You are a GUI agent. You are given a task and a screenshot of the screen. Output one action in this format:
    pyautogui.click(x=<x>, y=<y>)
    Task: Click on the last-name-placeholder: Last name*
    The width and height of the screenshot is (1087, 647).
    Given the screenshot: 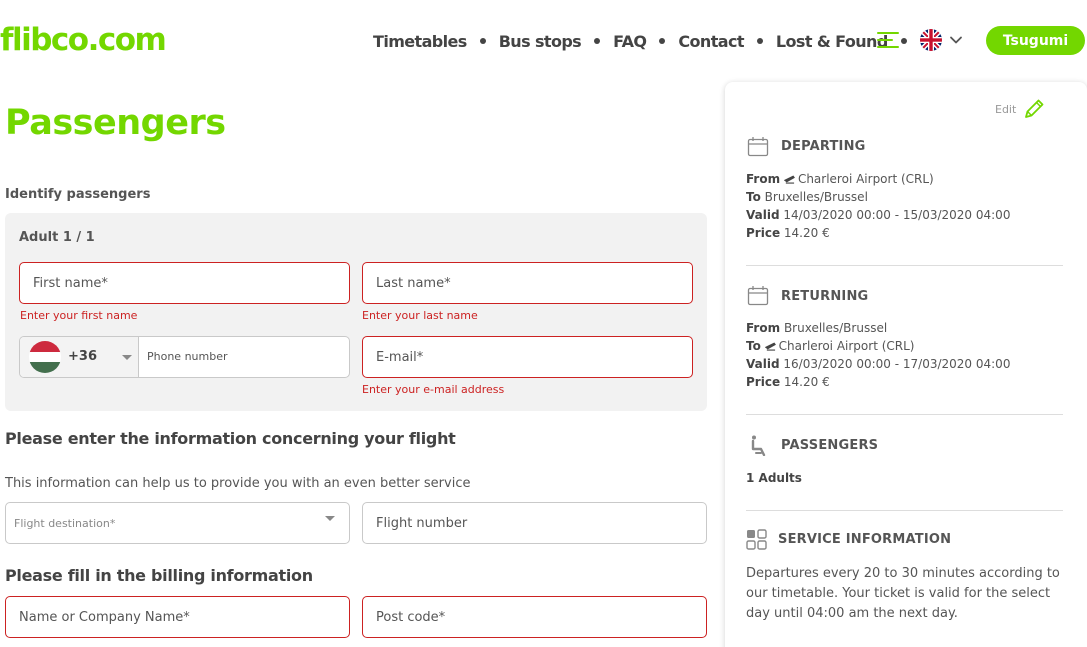 What is the action you would take?
    pyautogui.click(x=413, y=283)
    